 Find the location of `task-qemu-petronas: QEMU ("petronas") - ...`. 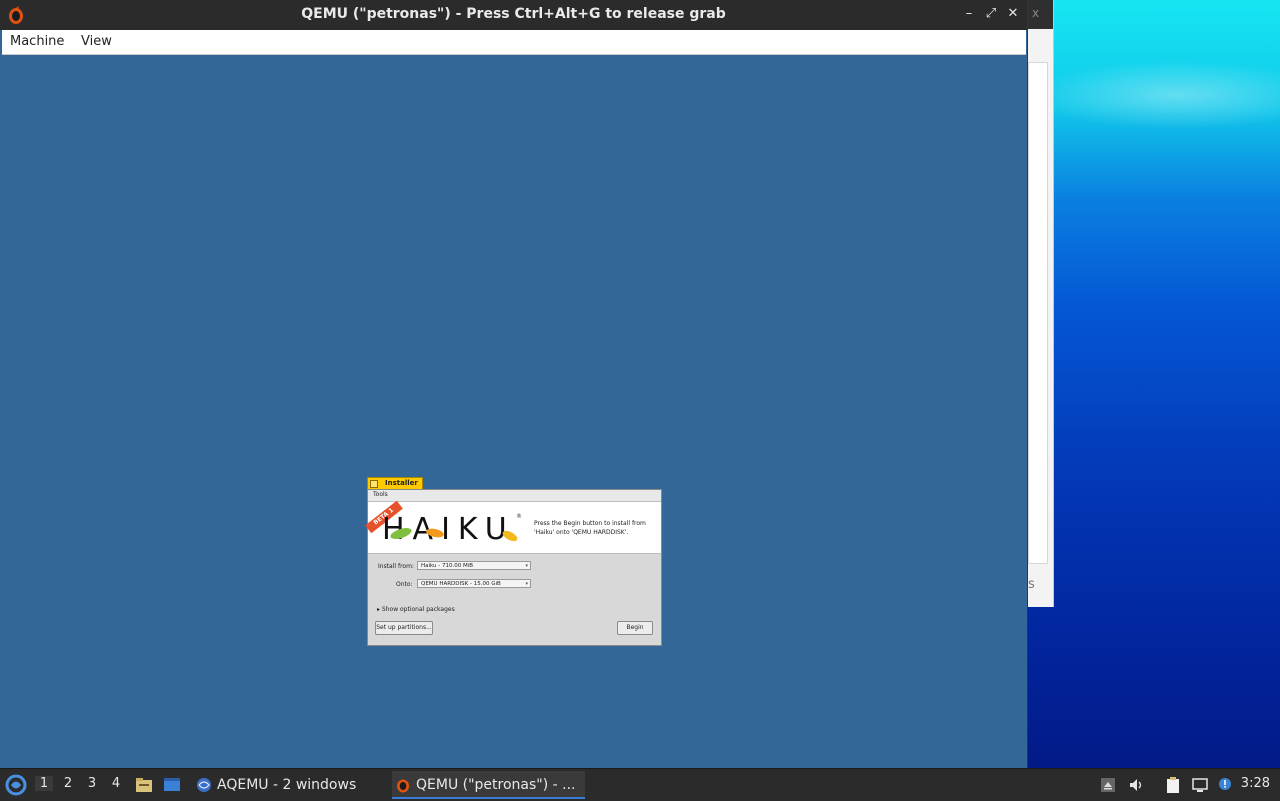

task-qemu-petronas: QEMU ("petronas") - ... is located at coordinates (488, 785).